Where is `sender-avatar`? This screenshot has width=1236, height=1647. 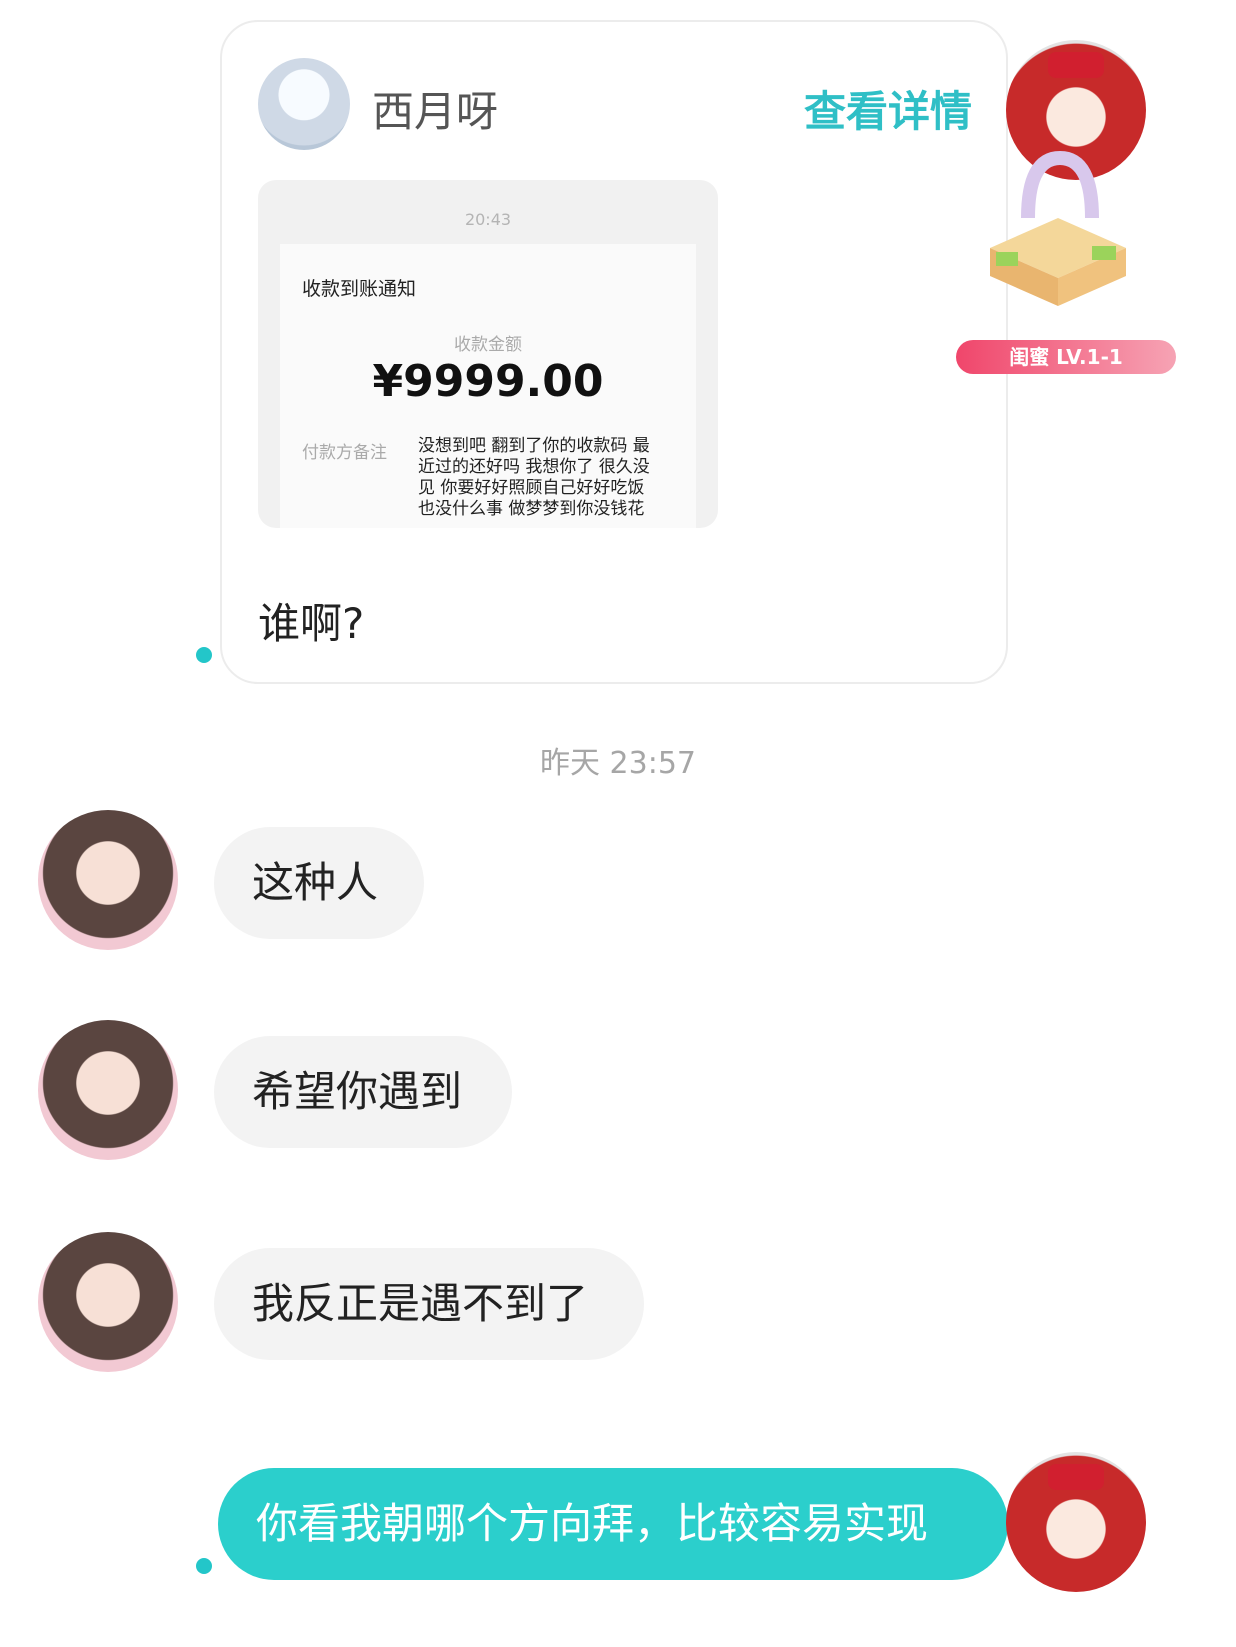 sender-avatar is located at coordinates (304, 104).